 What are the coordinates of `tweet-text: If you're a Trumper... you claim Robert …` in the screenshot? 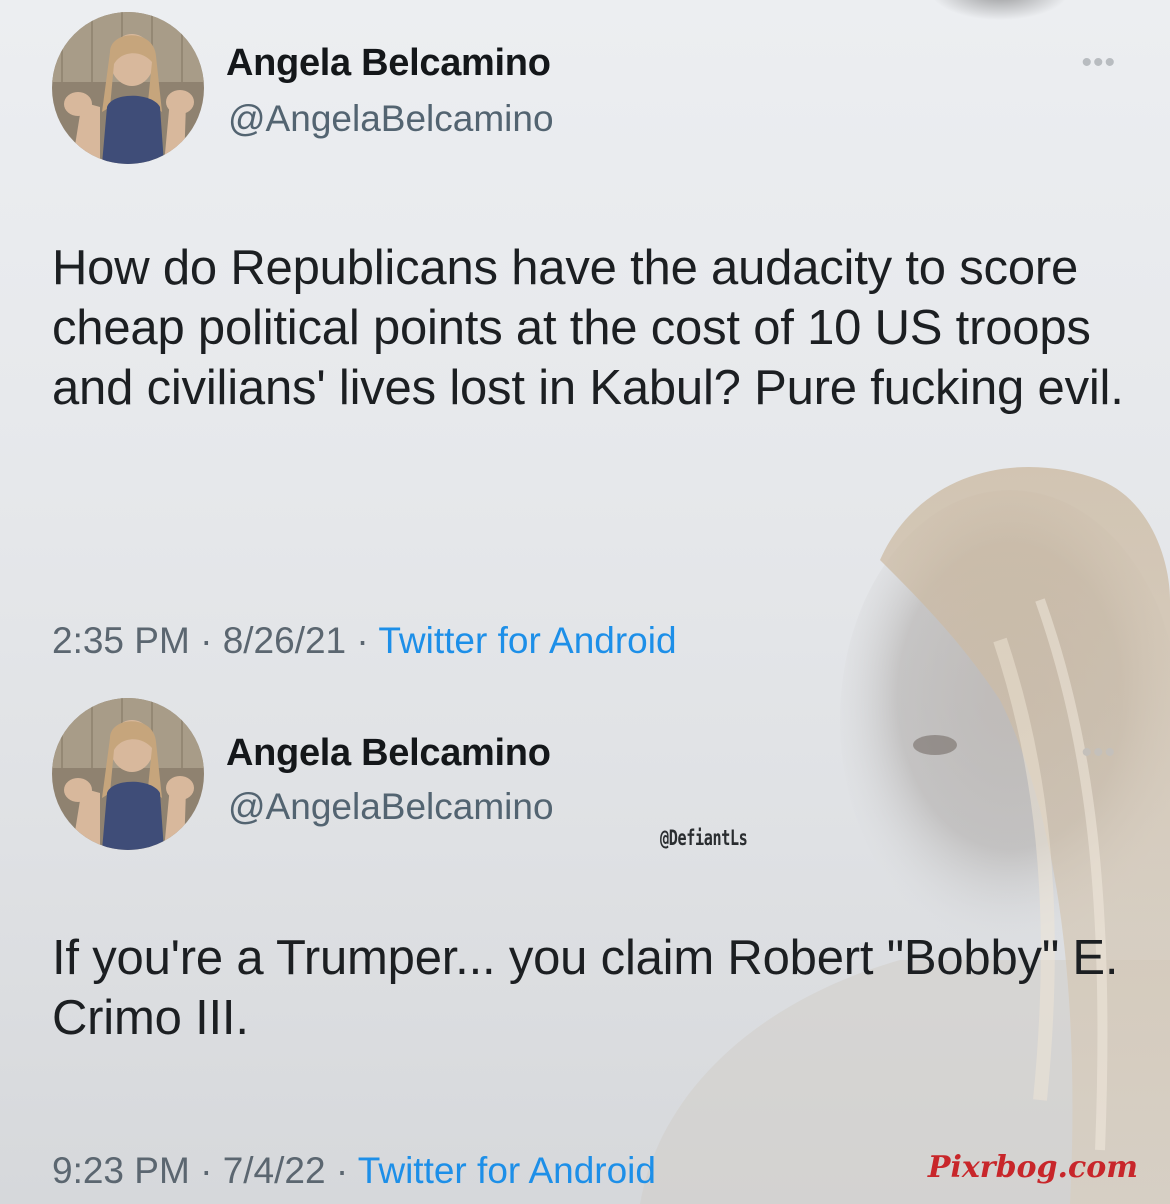 It's located at (585, 988).